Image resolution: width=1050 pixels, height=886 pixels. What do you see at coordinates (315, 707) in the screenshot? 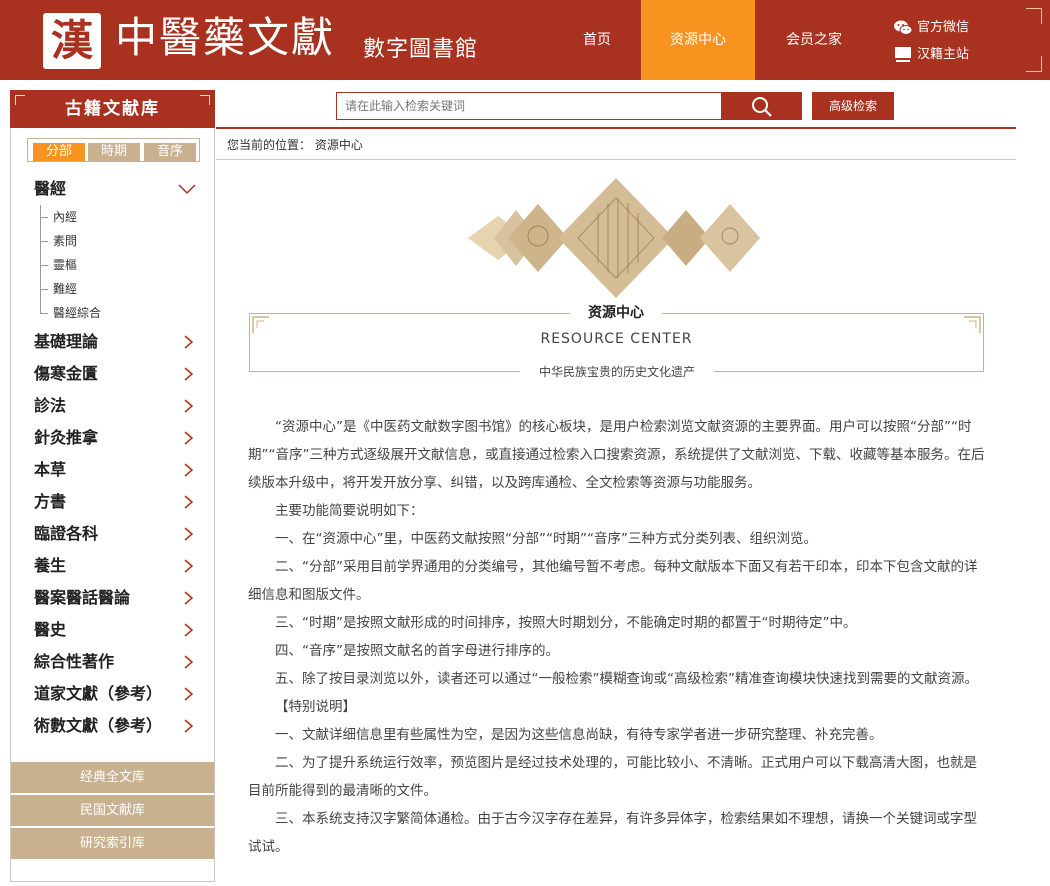
I see `article-paragraph: 【特别说明】` at bounding box center [315, 707].